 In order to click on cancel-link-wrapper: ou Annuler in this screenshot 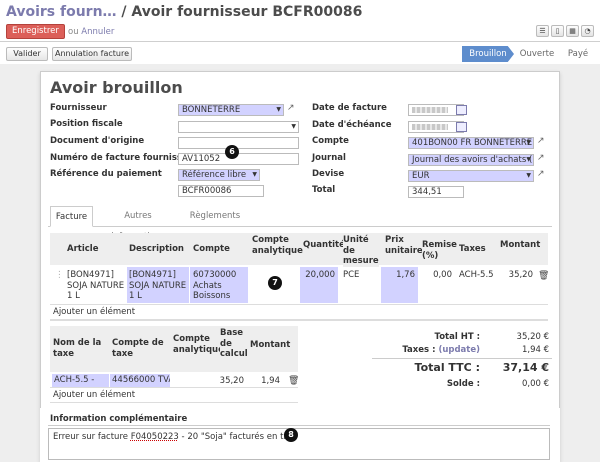, I will do `click(91, 32)`.